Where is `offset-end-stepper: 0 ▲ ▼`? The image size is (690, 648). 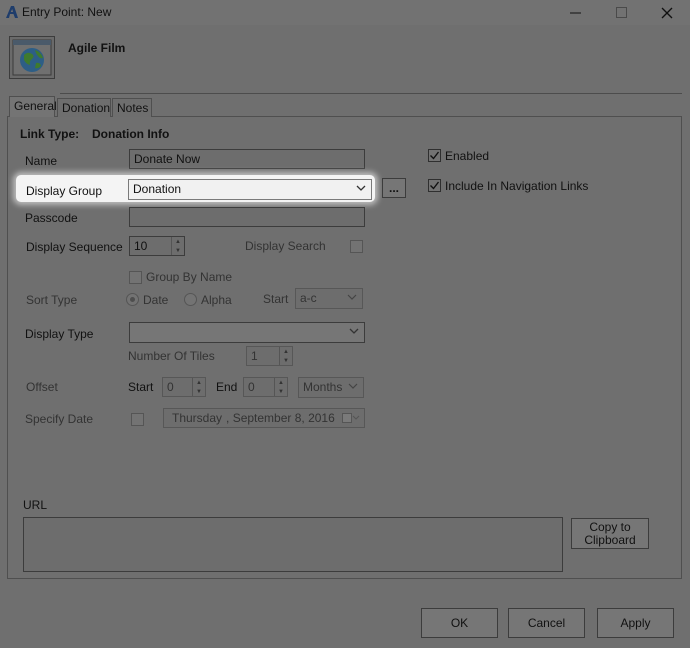
offset-end-stepper: 0 ▲ ▼ is located at coordinates (265, 387).